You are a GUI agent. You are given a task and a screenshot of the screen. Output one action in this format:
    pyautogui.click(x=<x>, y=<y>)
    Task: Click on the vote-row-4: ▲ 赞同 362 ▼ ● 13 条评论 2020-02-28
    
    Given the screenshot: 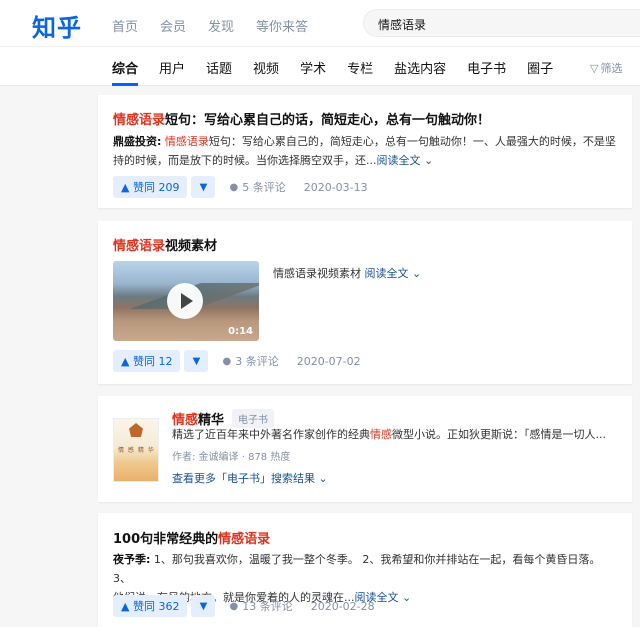 What is the action you would take?
    pyautogui.click(x=244, y=606)
    